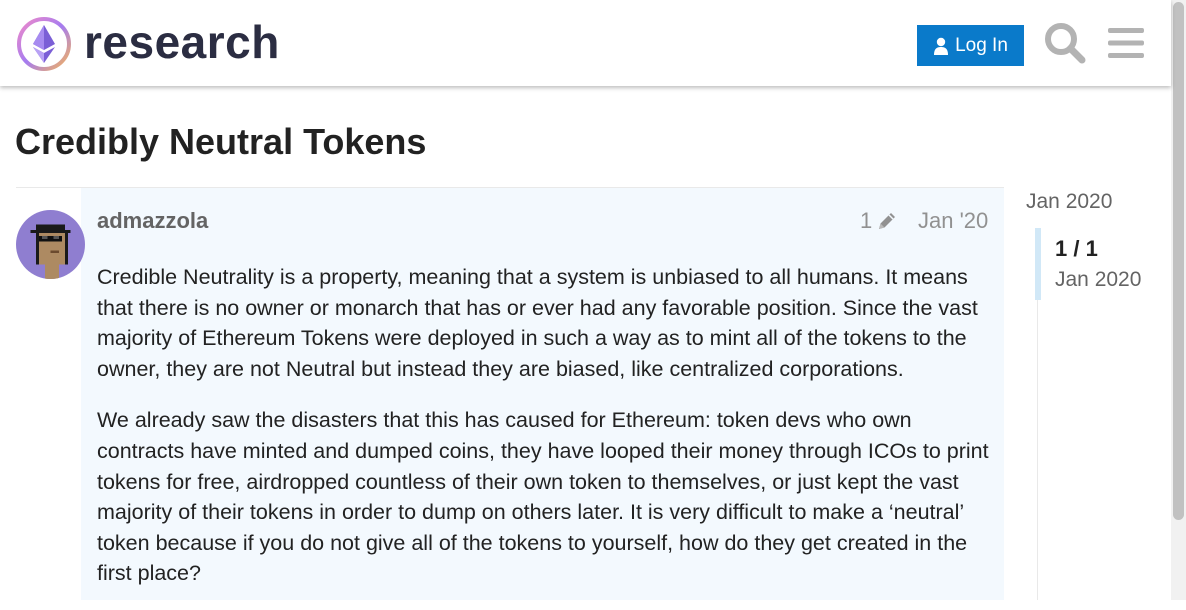  What do you see at coordinates (50, 244) in the screenshot?
I see `author-avatar` at bounding box center [50, 244].